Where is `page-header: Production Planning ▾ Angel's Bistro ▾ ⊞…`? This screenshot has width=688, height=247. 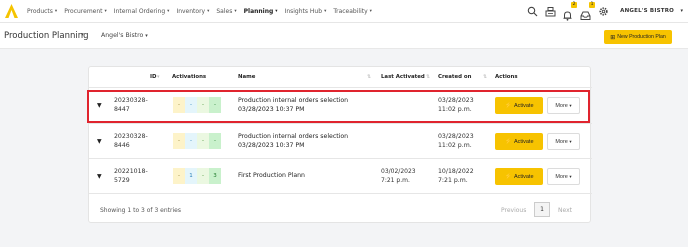
page-header: Production Planning ▾ Angel's Bistro ▾ ⊞… is located at coordinates (344, 36).